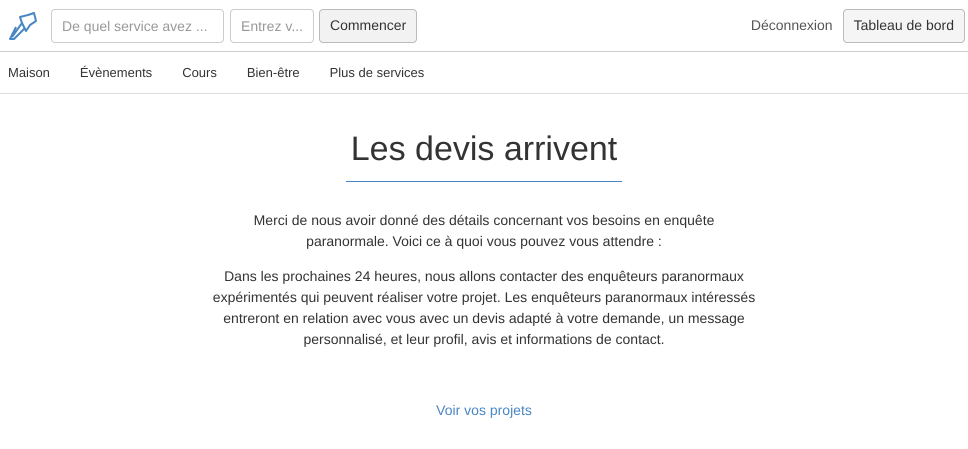 This screenshot has height=449, width=968. Describe the element at coordinates (484, 149) in the screenshot. I see `page-title: Les devis arrivent` at that location.